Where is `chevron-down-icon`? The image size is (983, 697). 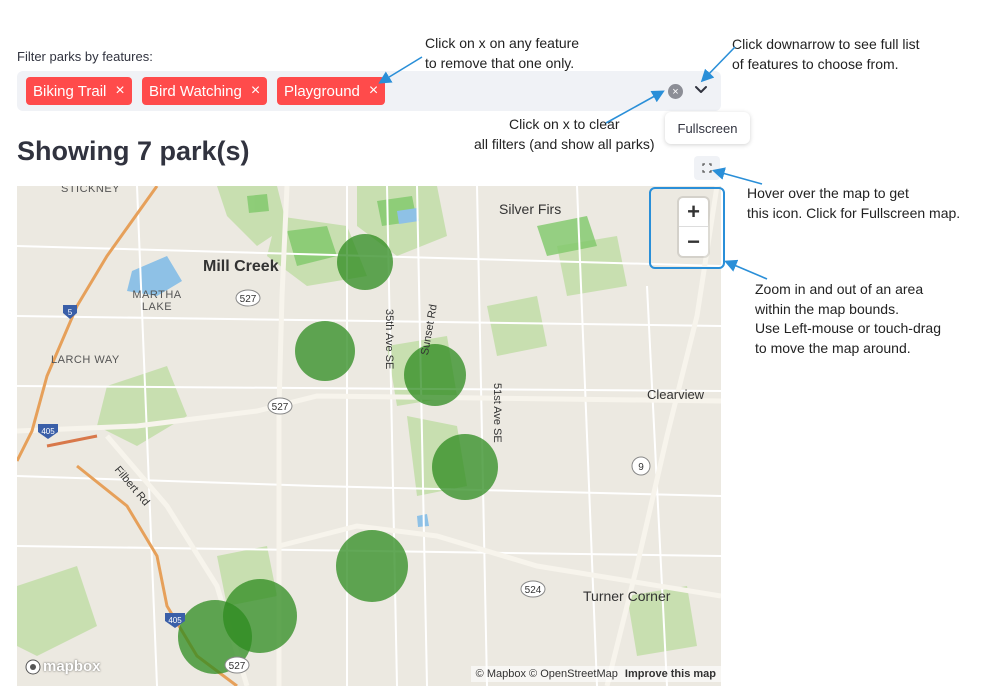 chevron-down-icon is located at coordinates (701, 90).